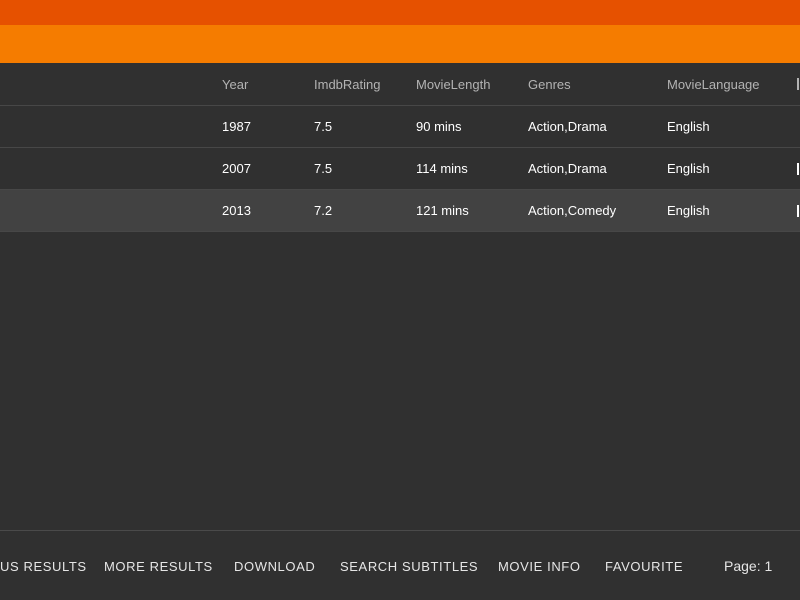 This screenshot has height=600, width=800. What do you see at coordinates (409, 565) in the screenshot?
I see `search-subtitles-button: SEARCH SUBTITLES` at bounding box center [409, 565].